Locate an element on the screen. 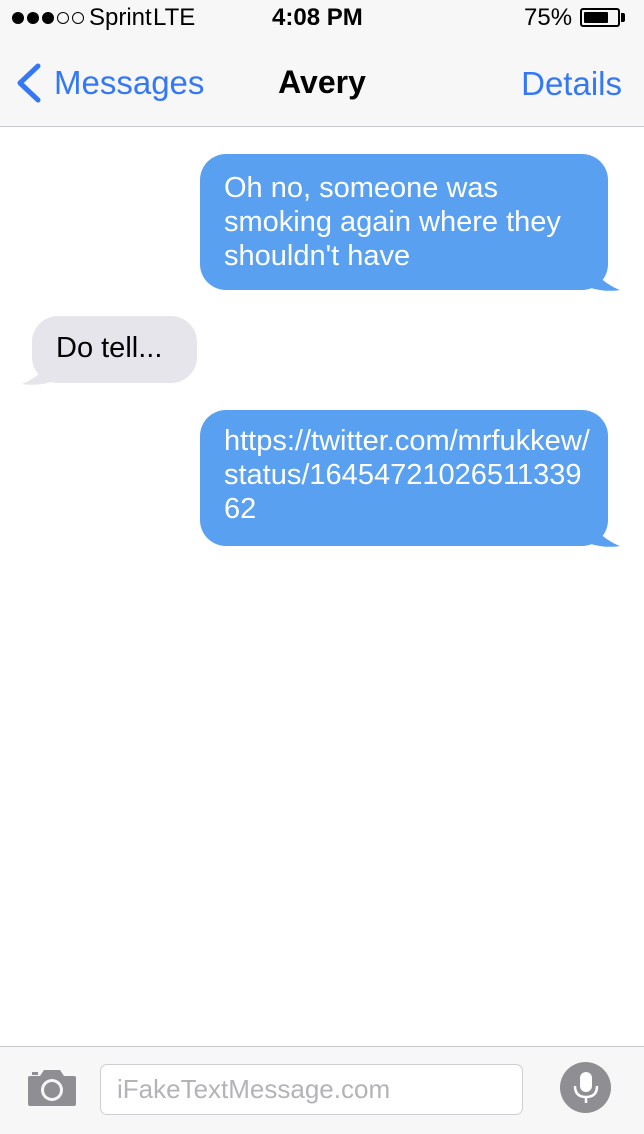  microphone-button is located at coordinates (585, 1087).